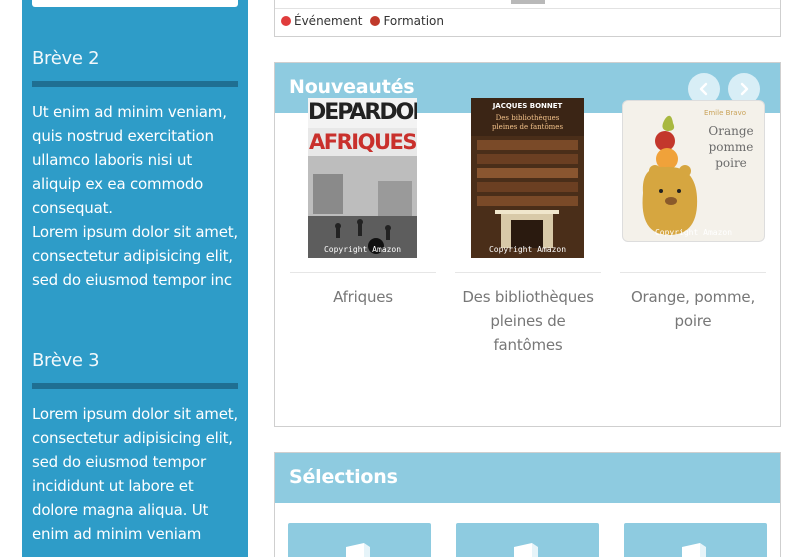  What do you see at coordinates (362, 142) in the screenshot?
I see `cover-title-text: AFRIQUES` at bounding box center [362, 142].